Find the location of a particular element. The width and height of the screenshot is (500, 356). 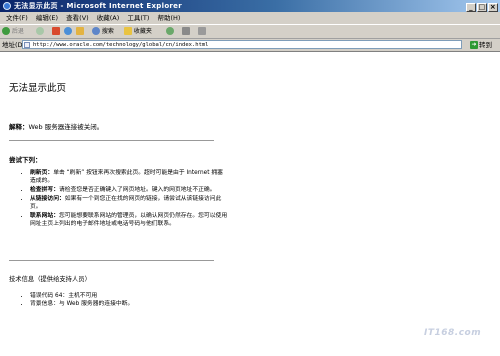

page-title: 无法显示此页 is located at coordinates (38, 88).